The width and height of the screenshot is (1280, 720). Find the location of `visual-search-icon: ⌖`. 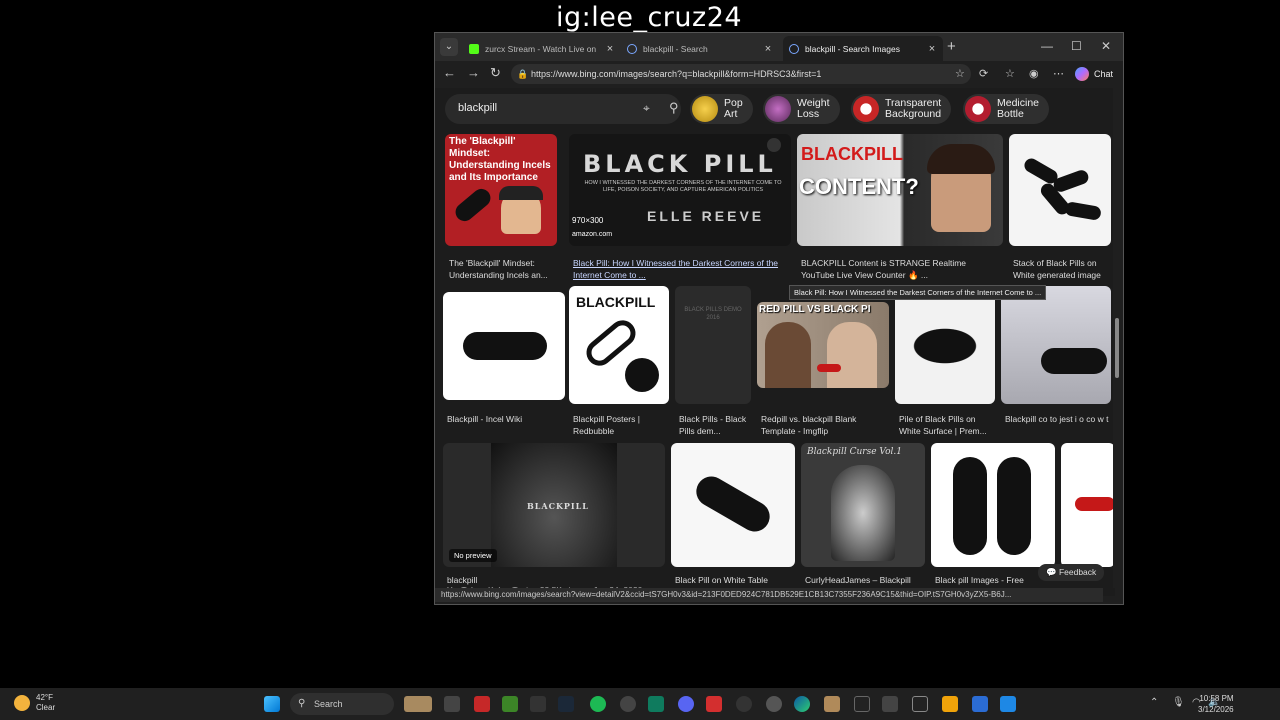

visual-search-icon: ⌖ is located at coordinates (646, 108).